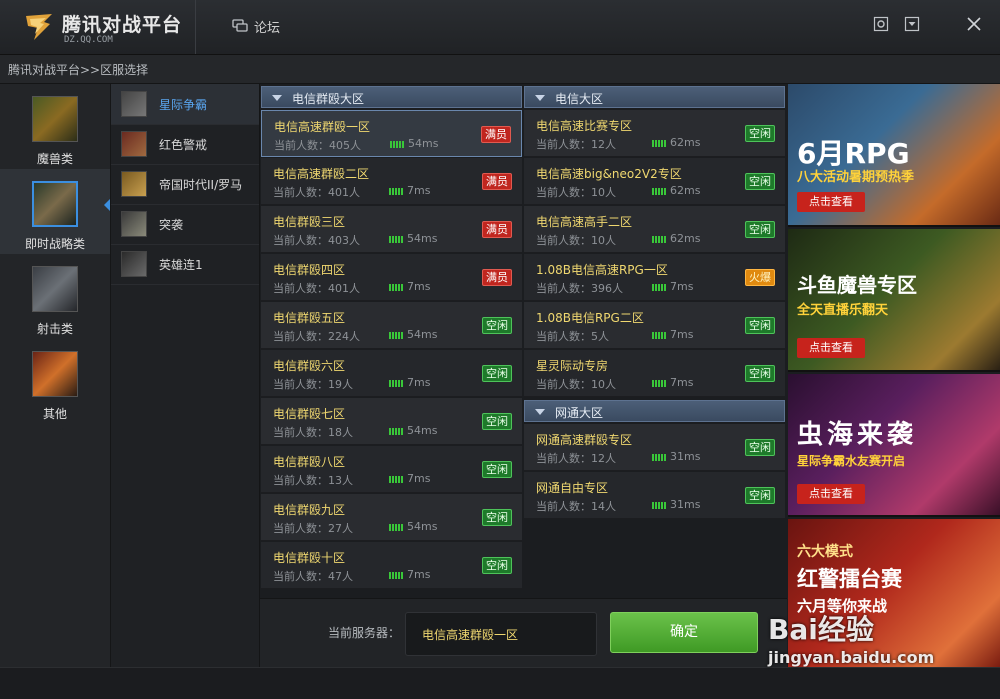 This screenshot has width=1000, height=699. I want to click on category-rts: 即时战略类, so click(55, 211).